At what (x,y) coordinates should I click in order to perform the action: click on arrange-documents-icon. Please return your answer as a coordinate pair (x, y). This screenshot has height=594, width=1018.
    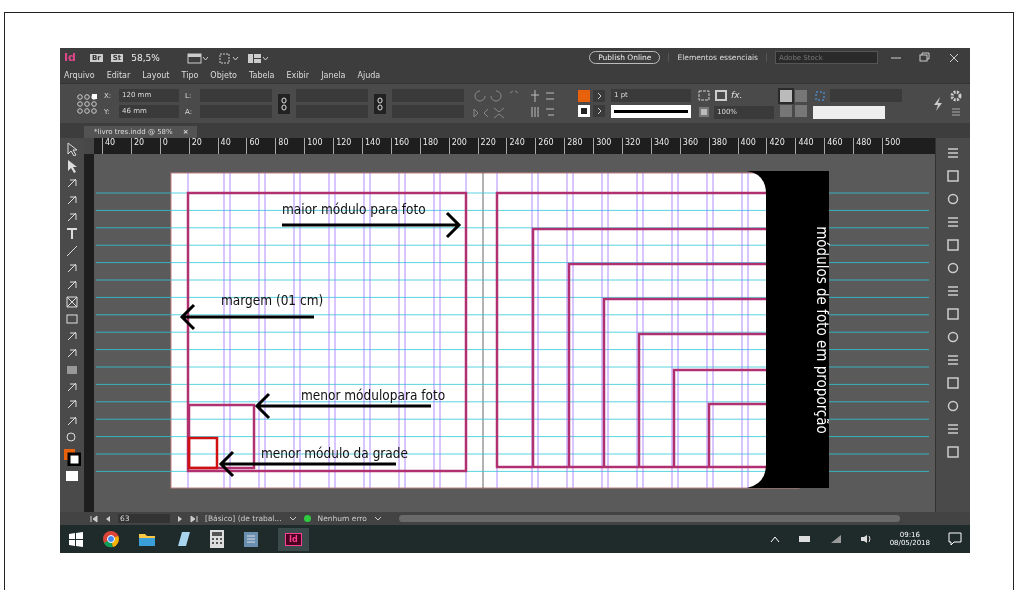
    Looking at the image, I should click on (258, 57).